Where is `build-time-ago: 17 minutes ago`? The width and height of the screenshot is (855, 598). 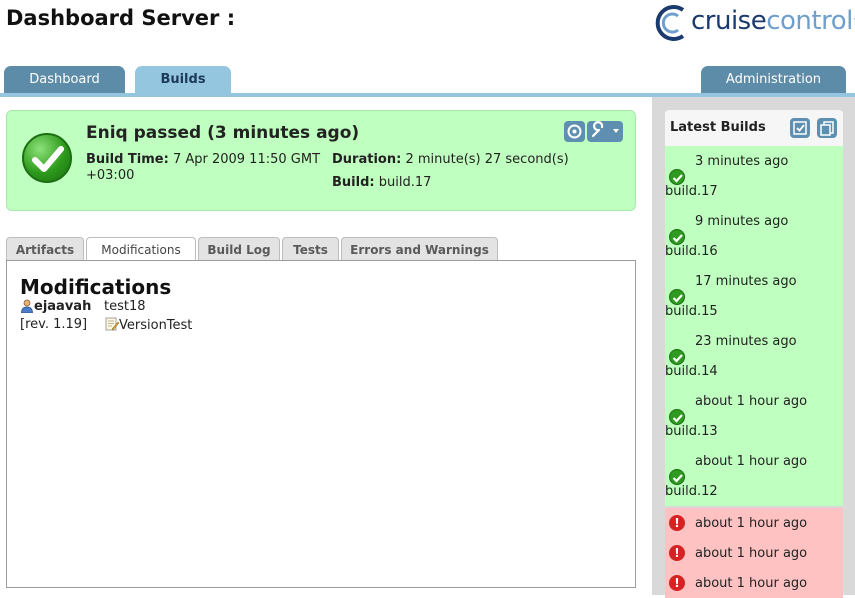
build-time-ago: 17 minutes ago is located at coordinates (746, 281).